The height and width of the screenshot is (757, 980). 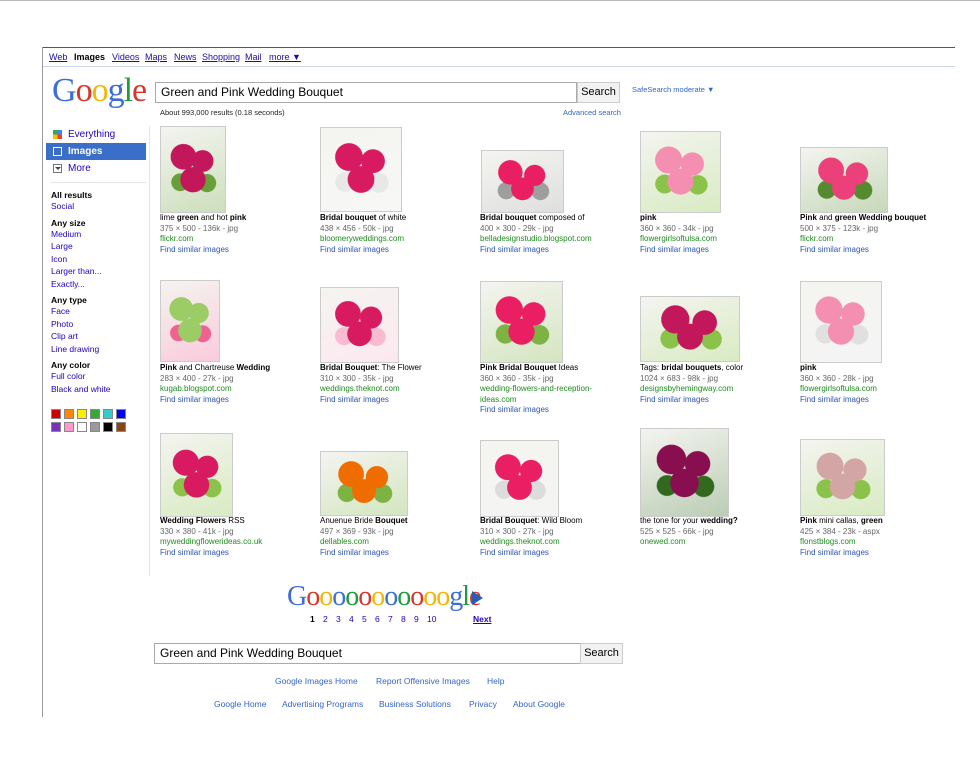 I want to click on nav-maps: Maps, so click(x=156, y=57).